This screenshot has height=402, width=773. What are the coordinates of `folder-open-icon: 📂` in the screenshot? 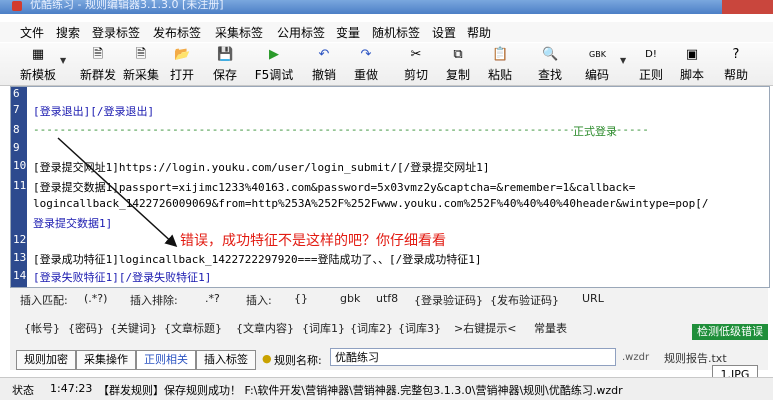 It's located at (182, 54).